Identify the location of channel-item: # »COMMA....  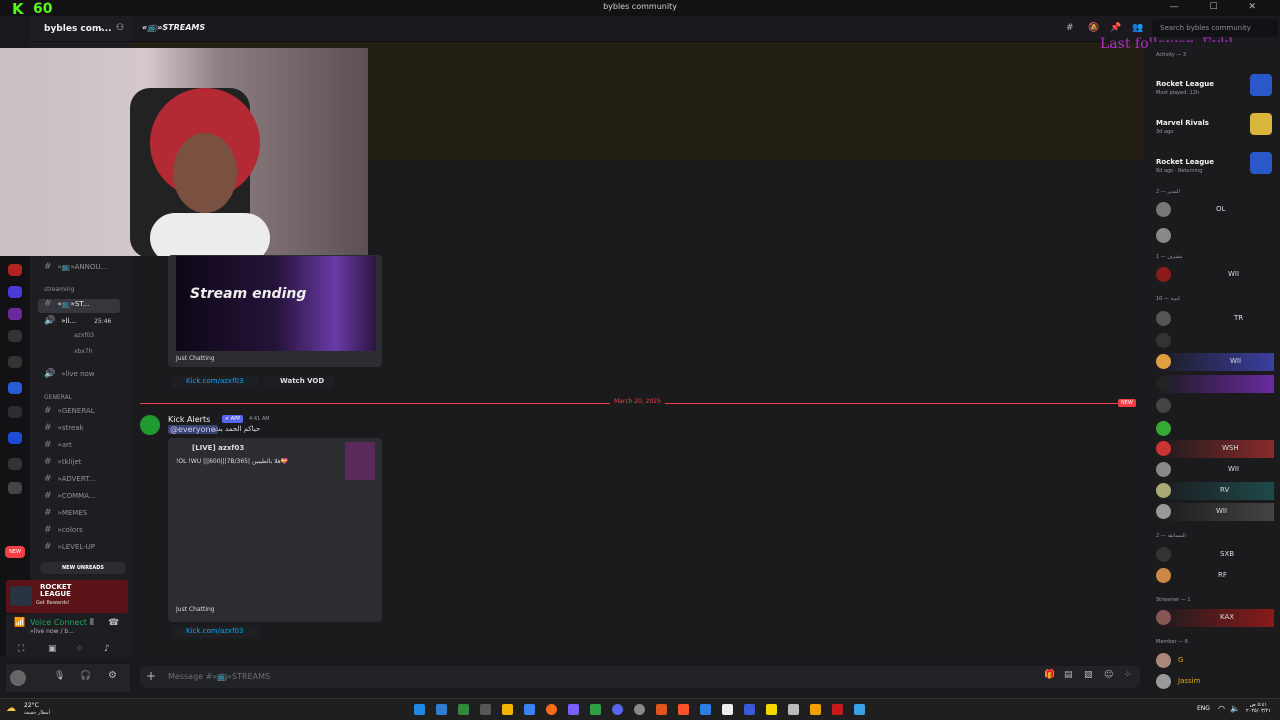
(70, 498).